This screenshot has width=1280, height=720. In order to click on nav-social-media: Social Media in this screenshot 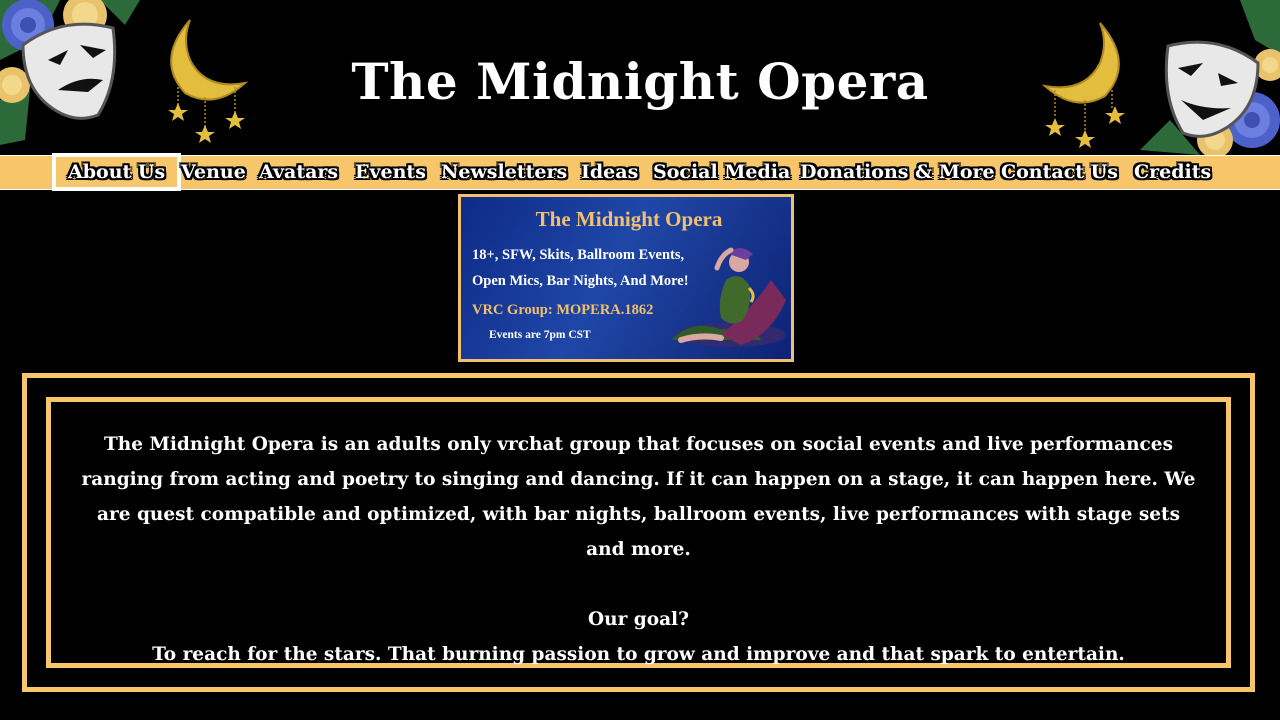, I will do `click(721, 172)`.